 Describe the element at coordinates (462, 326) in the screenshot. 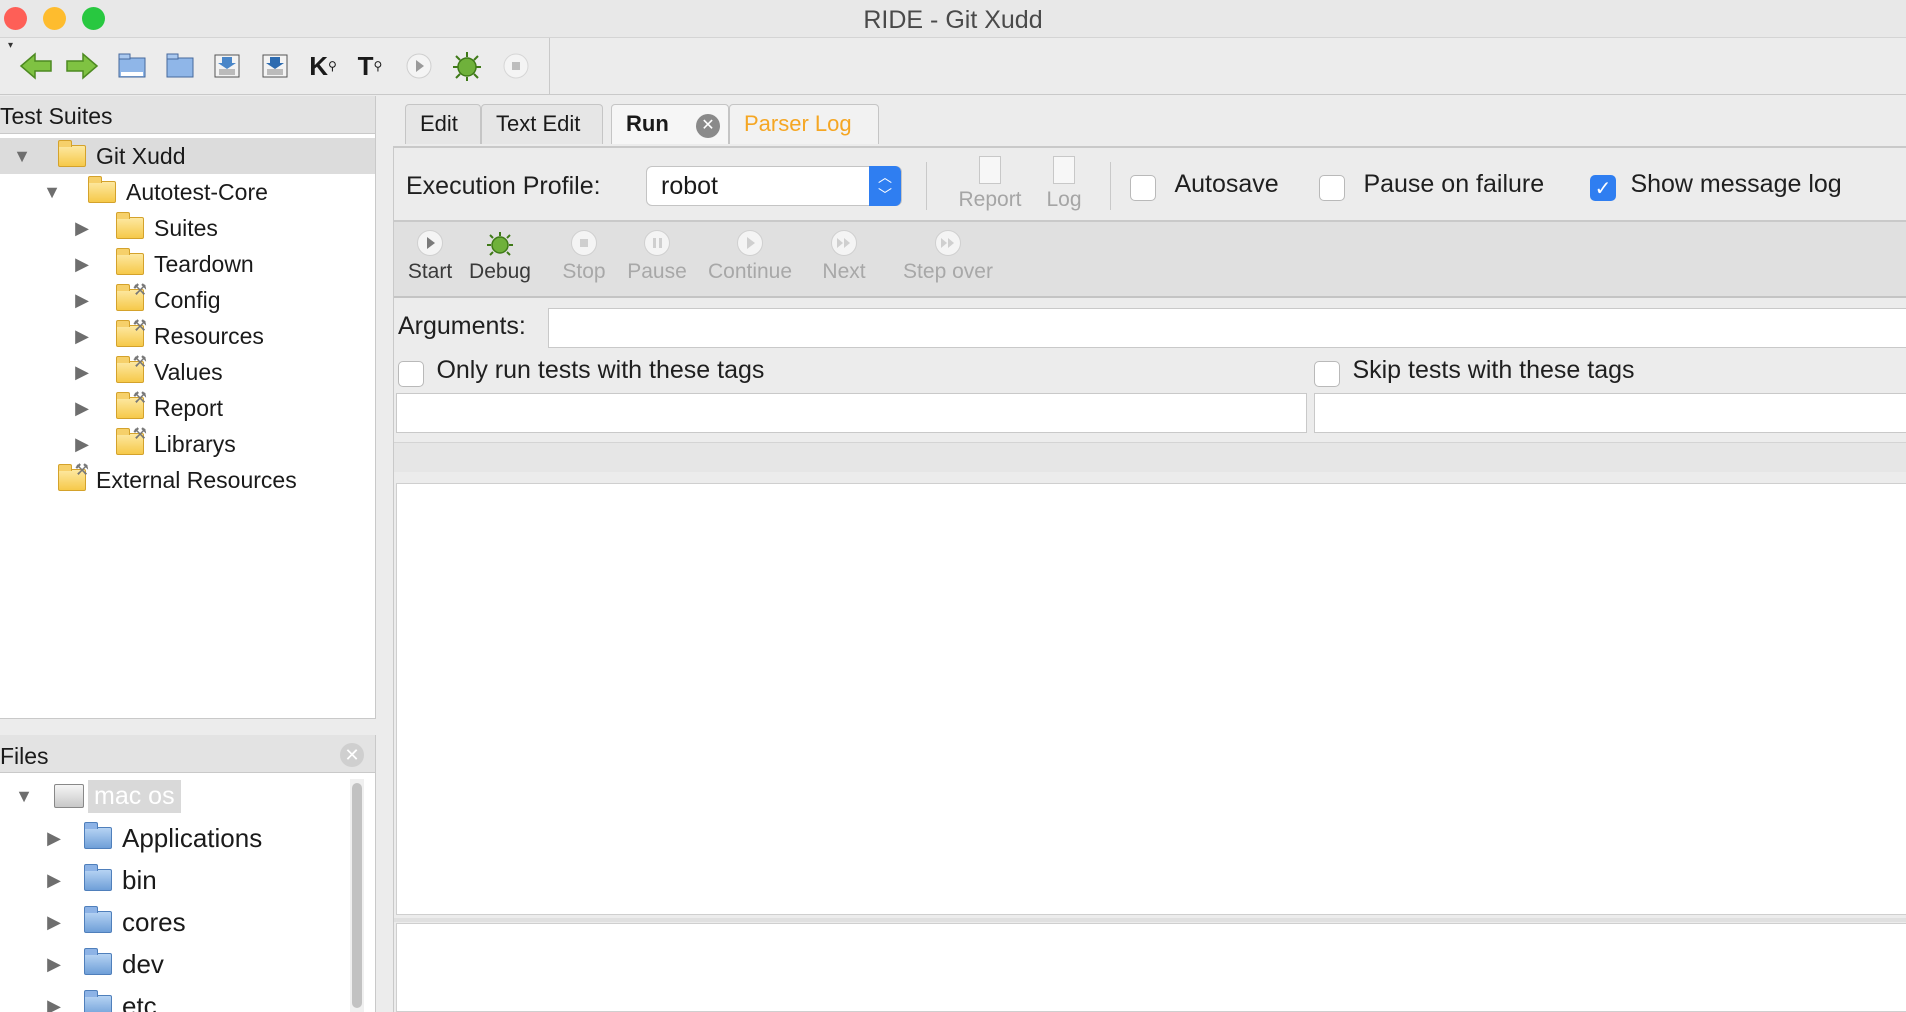

I see `arguments-label: Arguments:` at that location.